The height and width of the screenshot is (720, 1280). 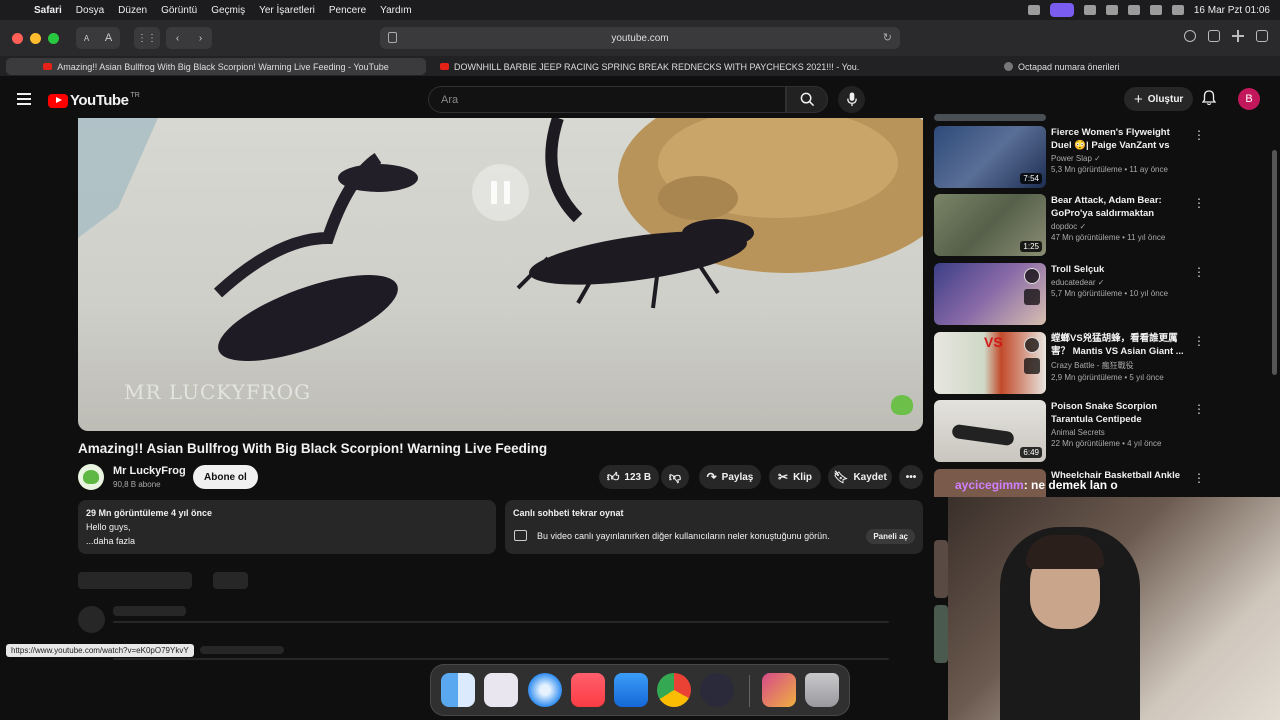 I want to click on menu-goruntu: Görüntü, so click(x=179, y=10).